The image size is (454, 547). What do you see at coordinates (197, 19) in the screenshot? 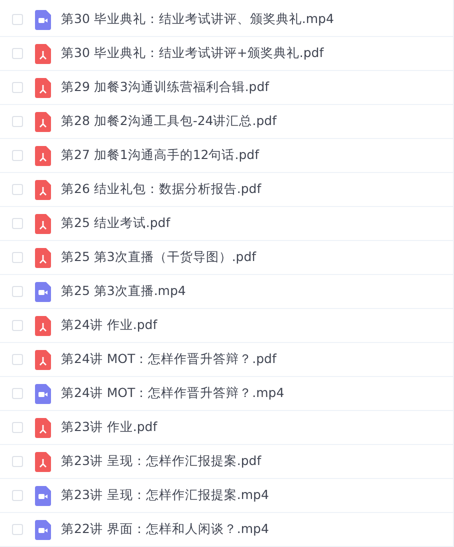
I see `file-name: 第30 毕业典礼：结业考试讲评、颁奖典礼.mp4` at bounding box center [197, 19].